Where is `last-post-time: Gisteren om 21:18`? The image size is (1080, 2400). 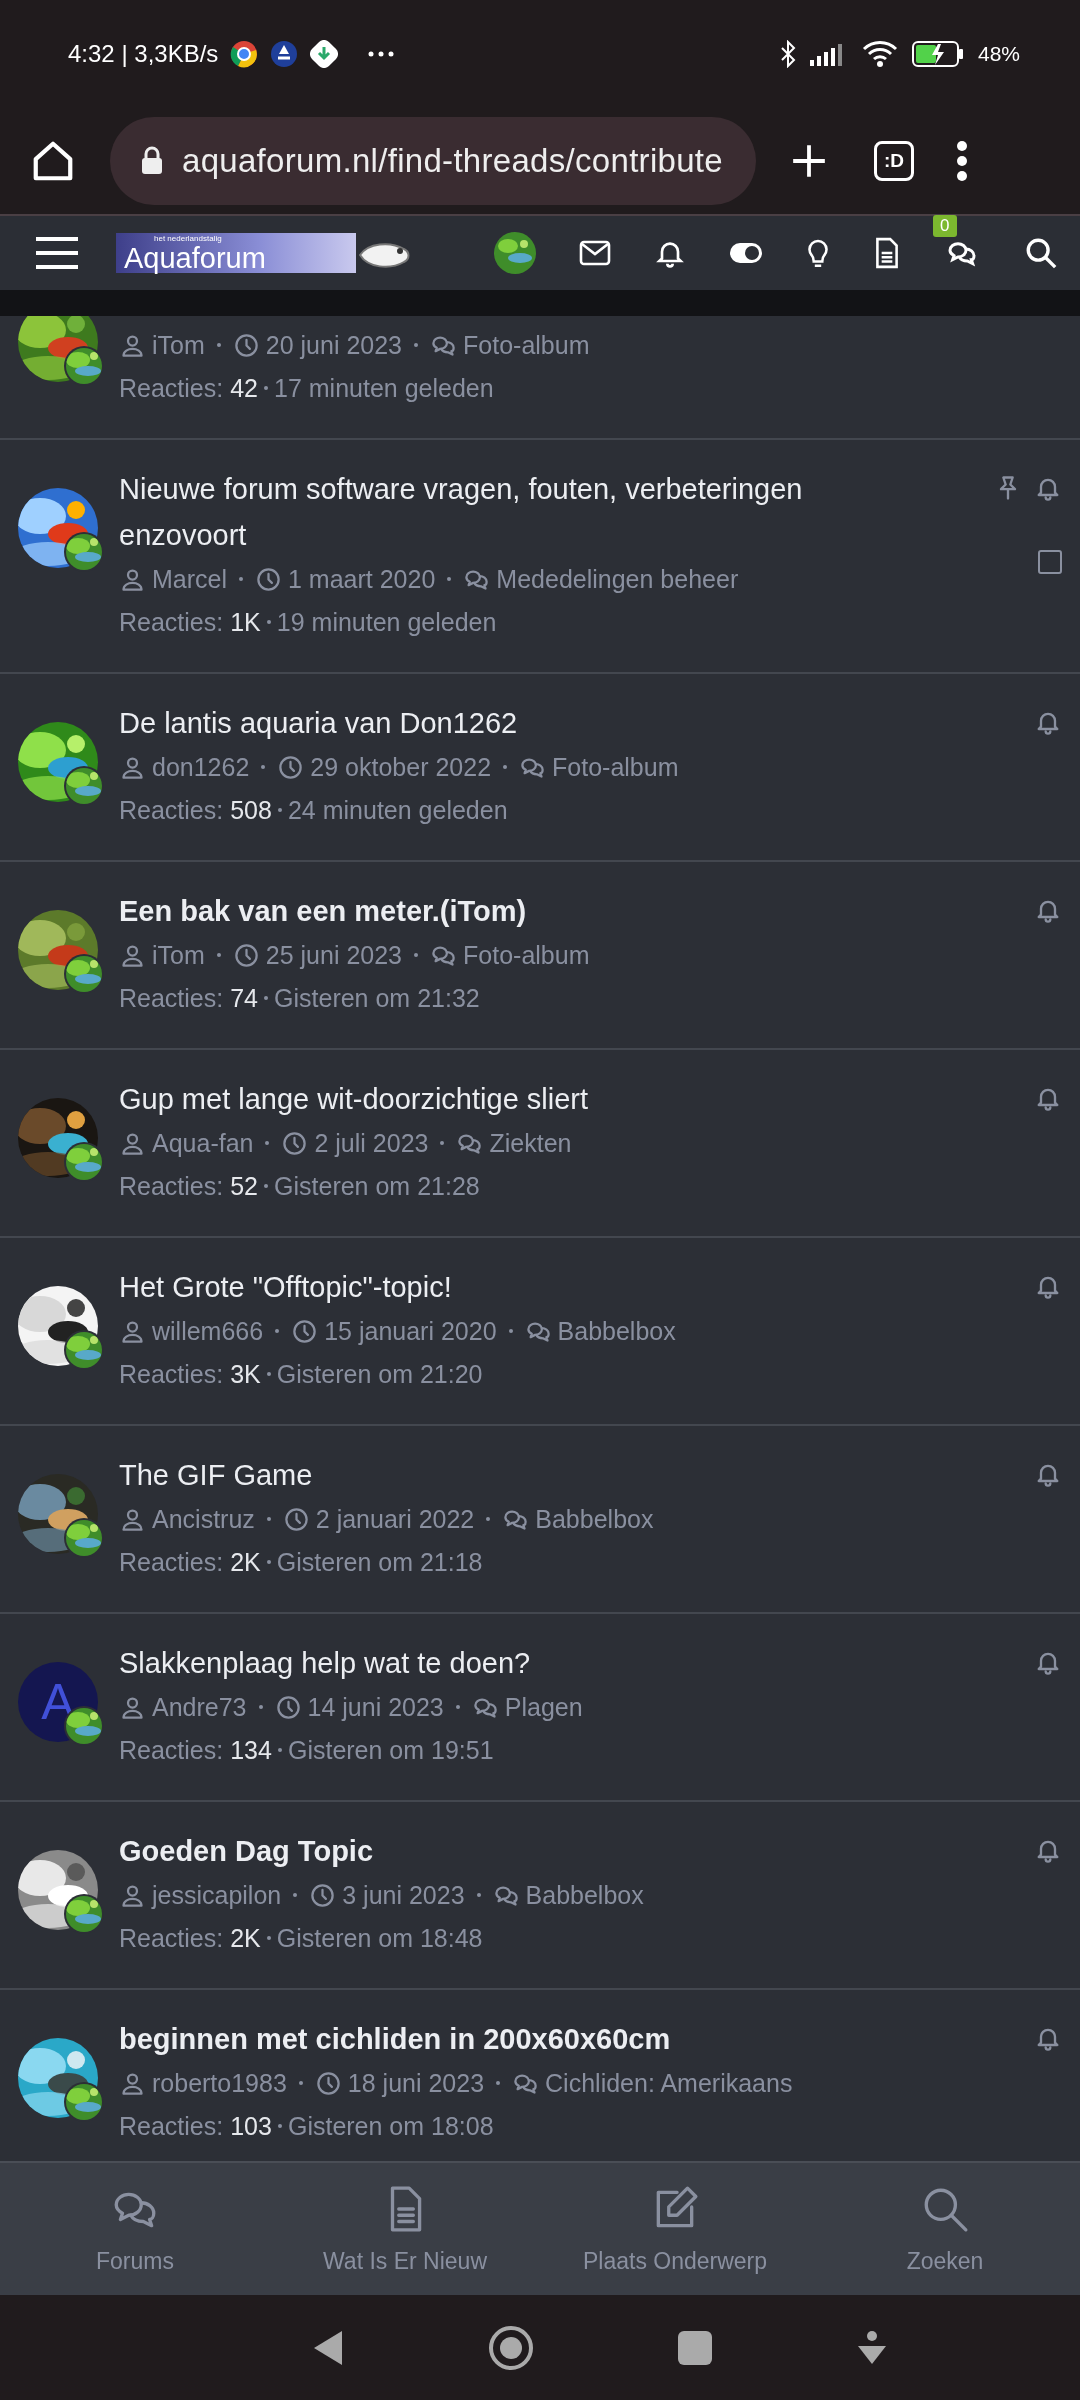
last-post-time: Gisteren om 21:18 is located at coordinates (379, 1562).